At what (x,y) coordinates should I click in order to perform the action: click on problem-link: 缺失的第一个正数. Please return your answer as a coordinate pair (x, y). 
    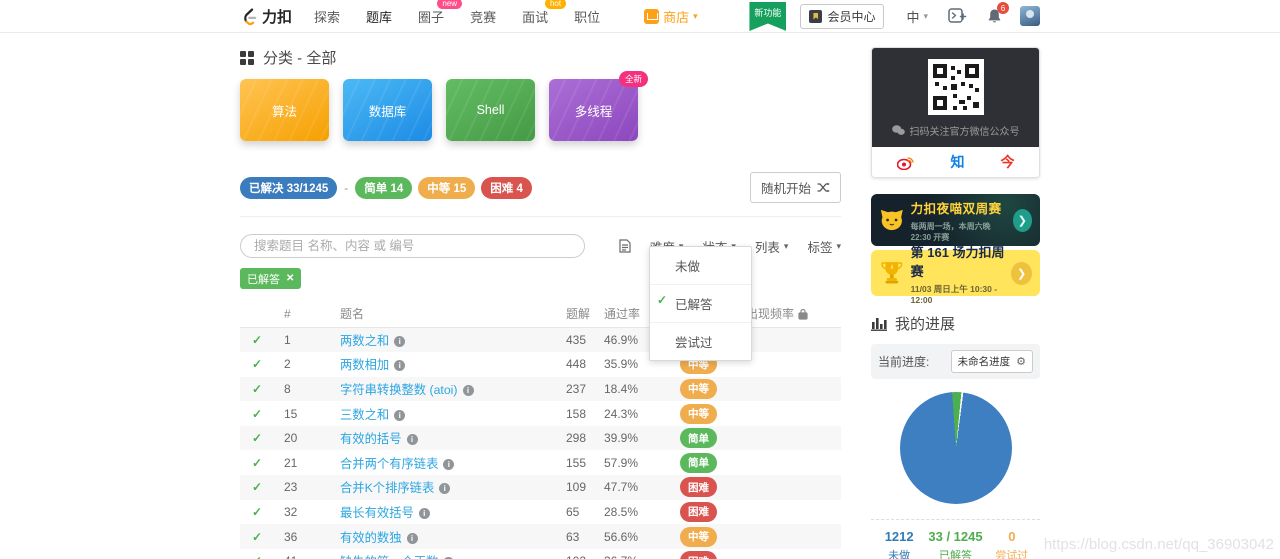
    Looking at the image, I should click on (389, 557).